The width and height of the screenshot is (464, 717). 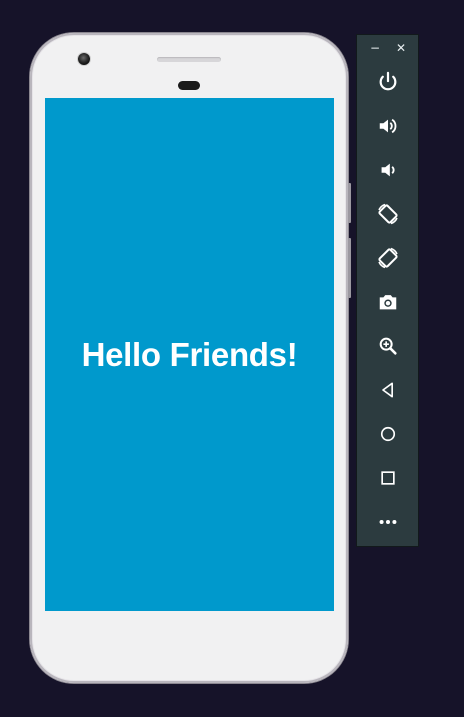 I want to click on hello-message: Hello Friends!, so click(x=189, y=354).